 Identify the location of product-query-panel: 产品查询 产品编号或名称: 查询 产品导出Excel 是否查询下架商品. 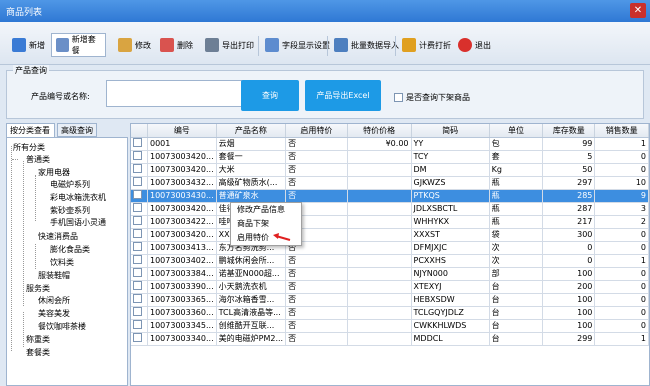
(325, 92).